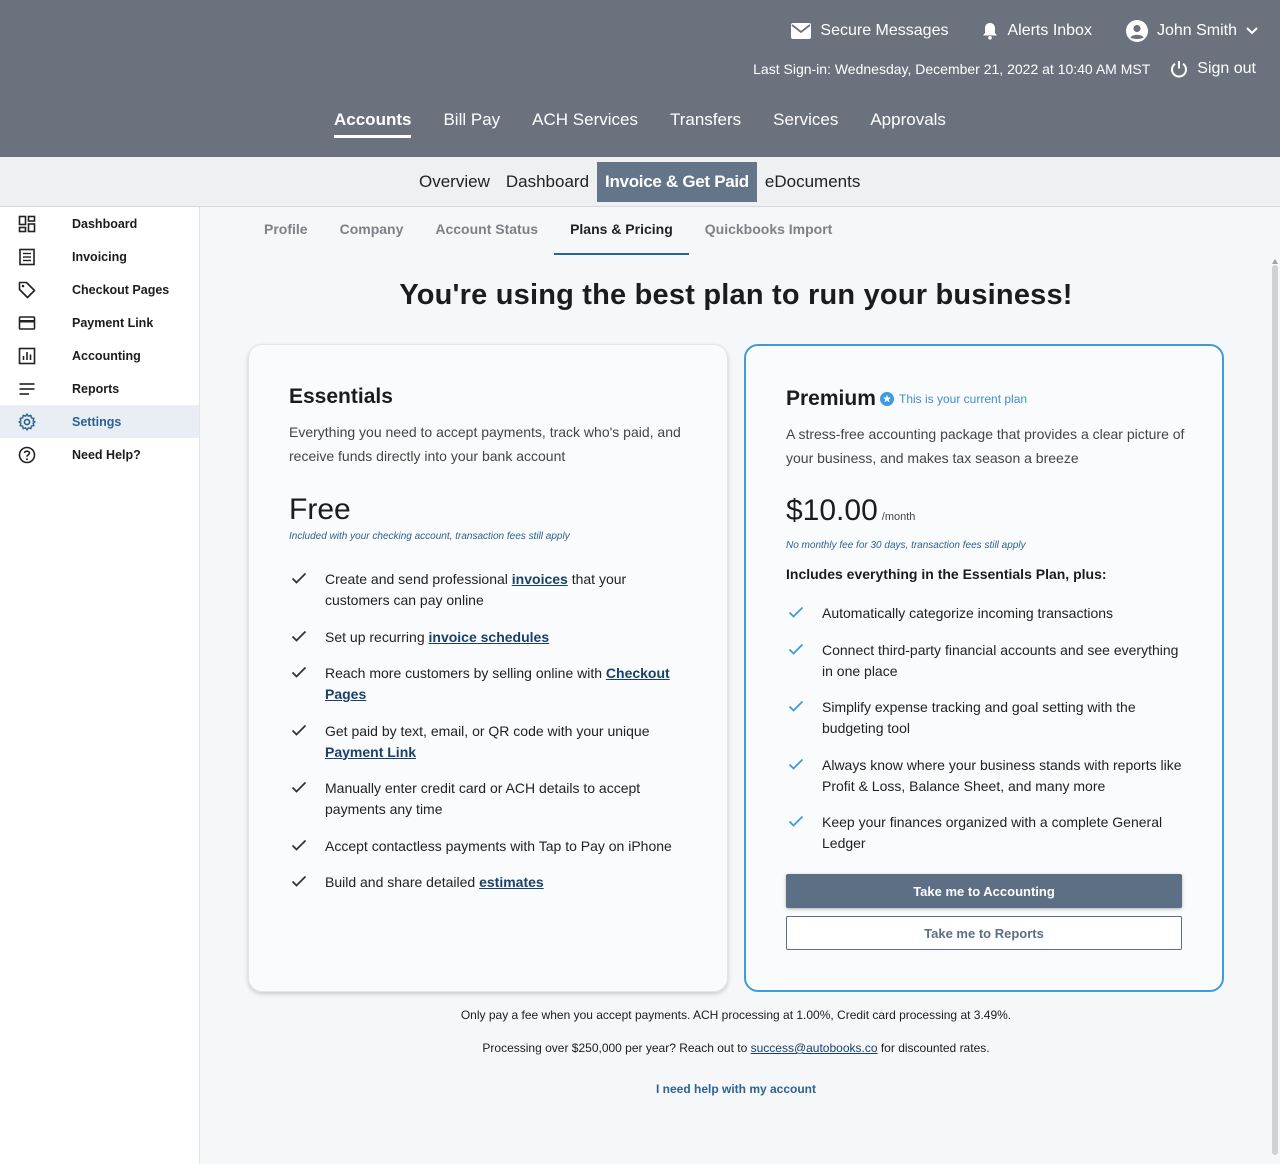 This screenshot has width=1280, height=1164. What do you see at coordinates (984, 933) in the screenshot?
I see `take-me-to-reports-button: Take me to Reports` at bounding box center [984, 933].